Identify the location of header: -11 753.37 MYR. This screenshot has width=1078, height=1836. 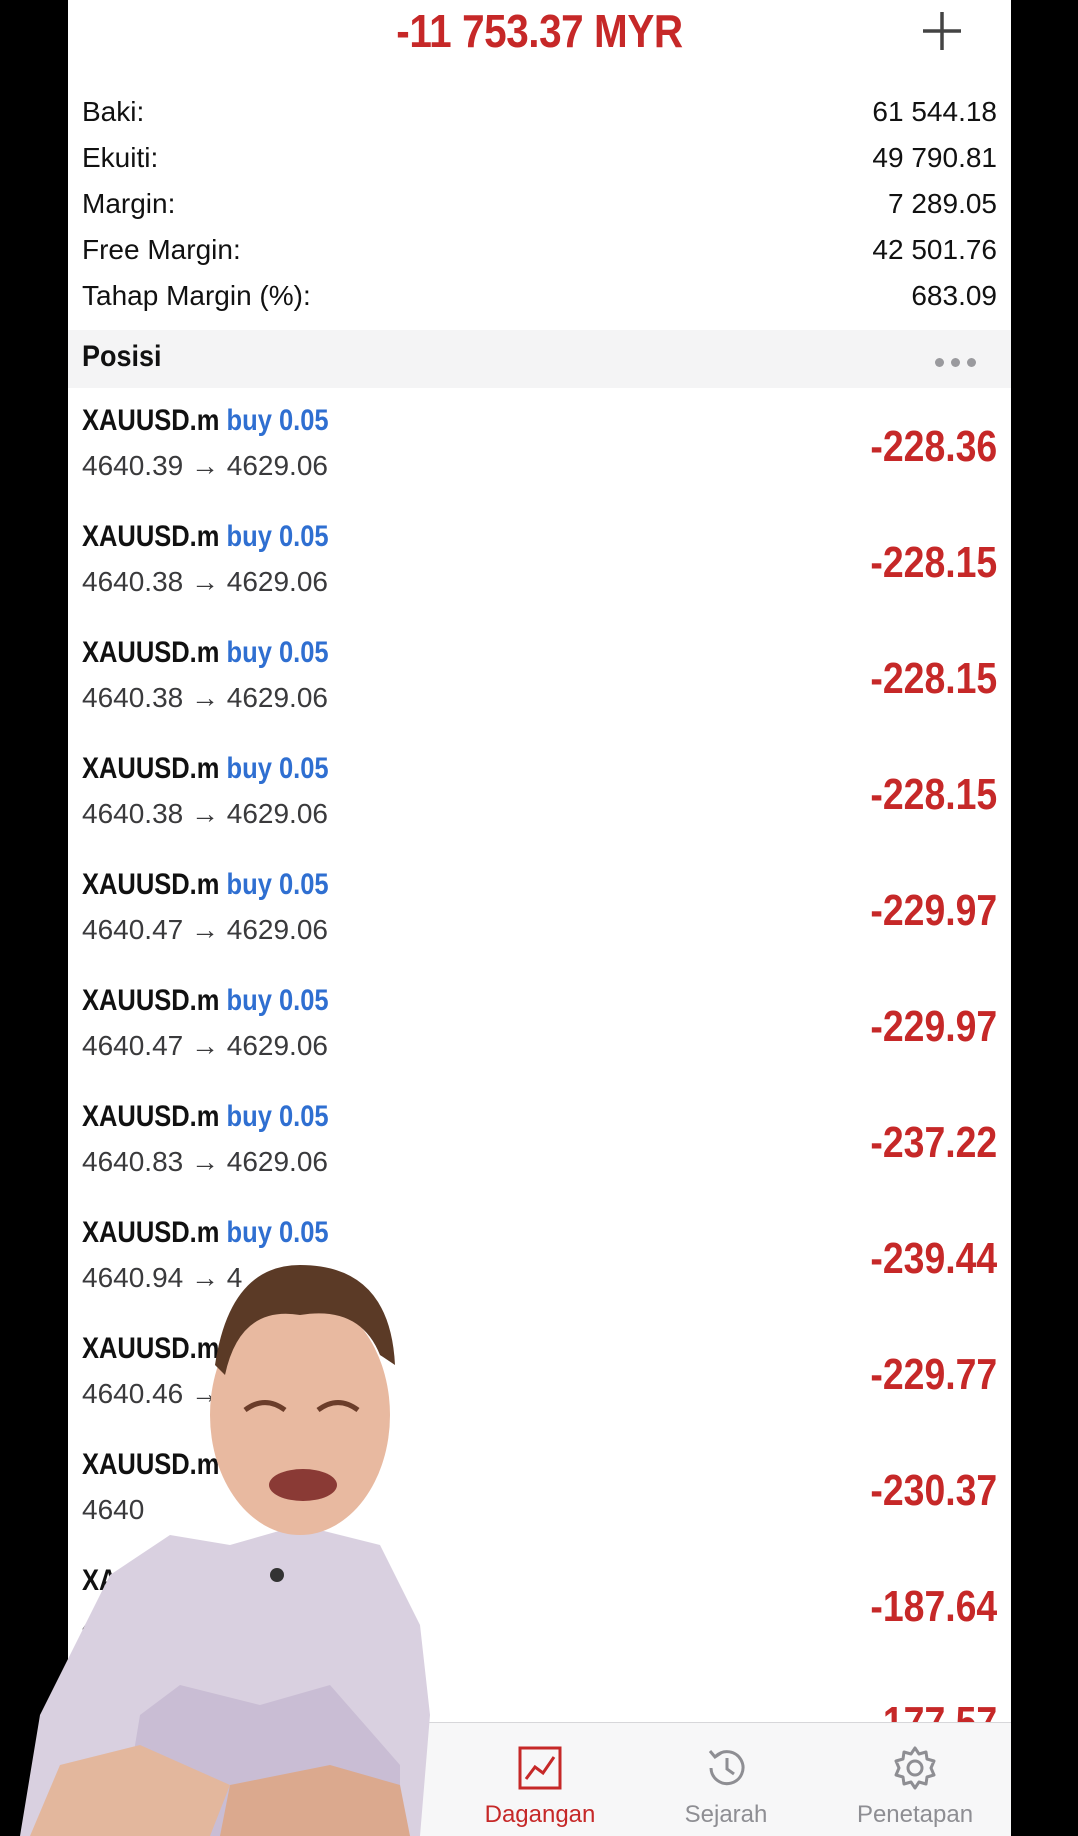
(539, 35).